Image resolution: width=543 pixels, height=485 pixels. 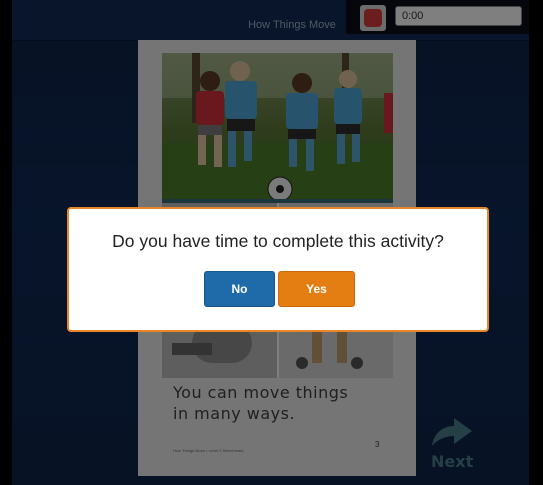 I want to click on yes-button: Yes, so click(x=316, y=289).